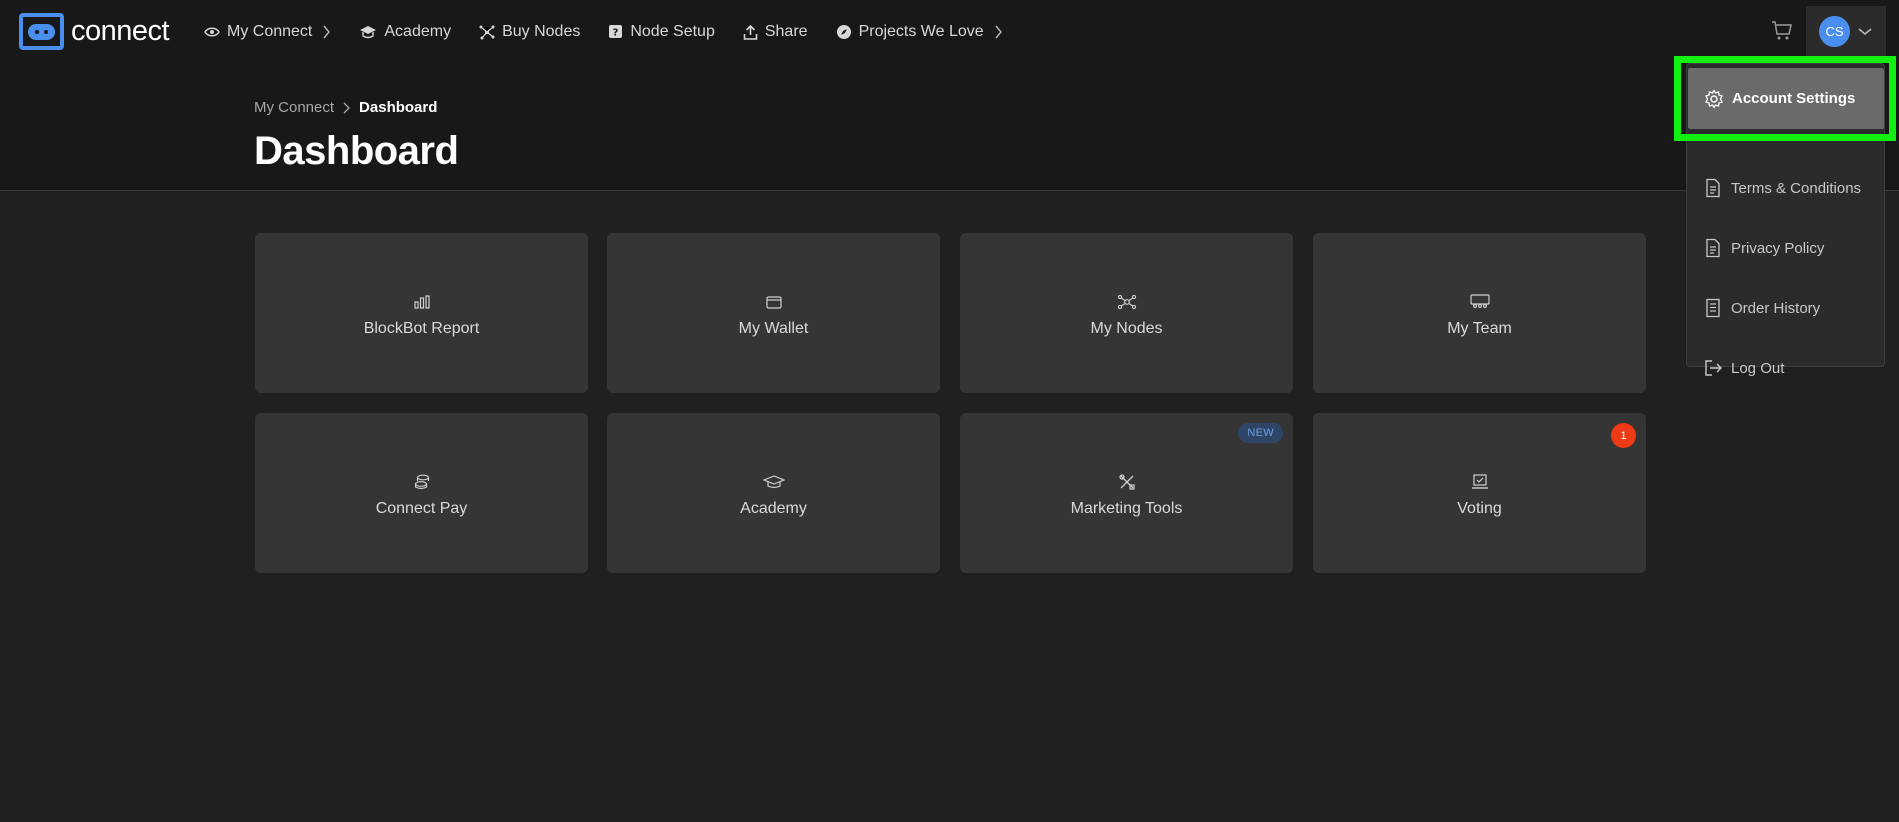 The image size is (1899, 822). Describe the element at coordinates (1776, 308) in the screenshot. I see `menu-item-label: Order History` at that location.